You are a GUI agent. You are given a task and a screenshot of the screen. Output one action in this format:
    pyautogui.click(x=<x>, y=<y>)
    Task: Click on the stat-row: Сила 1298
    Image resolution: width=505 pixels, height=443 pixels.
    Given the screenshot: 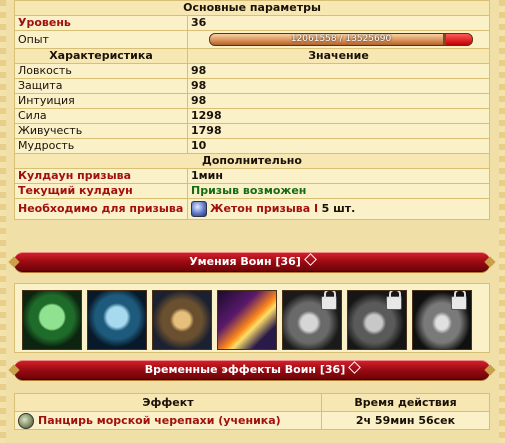 What is the action you would take?
    pyautogui.click(x=252, y=116)
    